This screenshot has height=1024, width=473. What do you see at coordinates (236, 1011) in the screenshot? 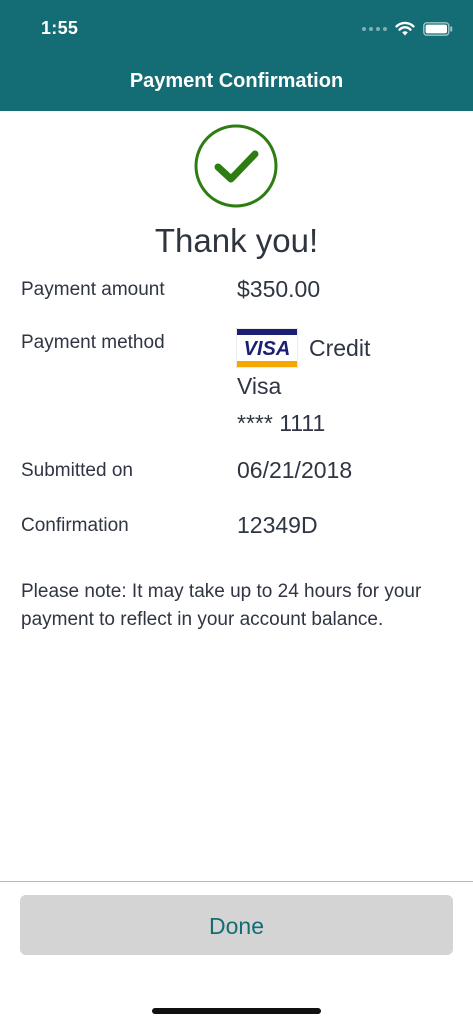
I see `home-indicator` at bounding box center [236, 1011].